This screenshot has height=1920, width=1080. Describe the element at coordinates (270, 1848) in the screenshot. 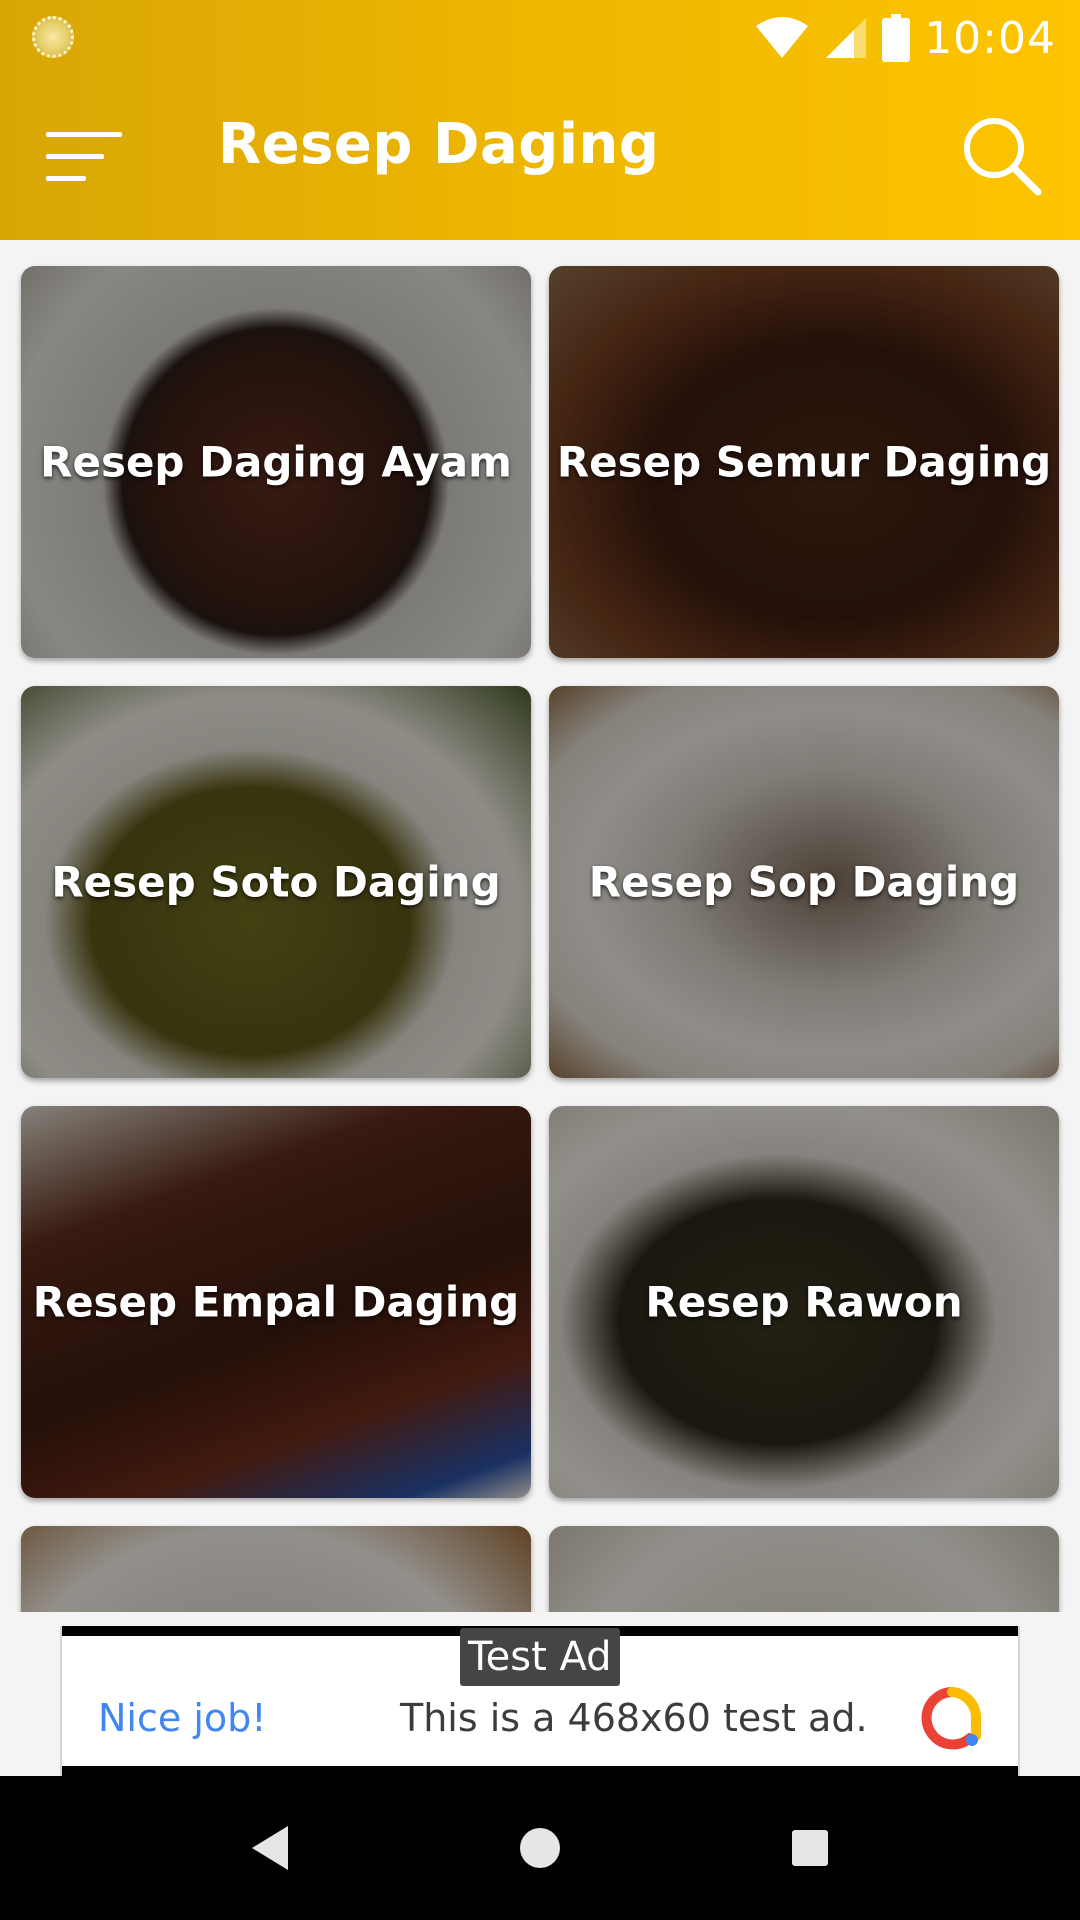

I see `back-icon` at that location.